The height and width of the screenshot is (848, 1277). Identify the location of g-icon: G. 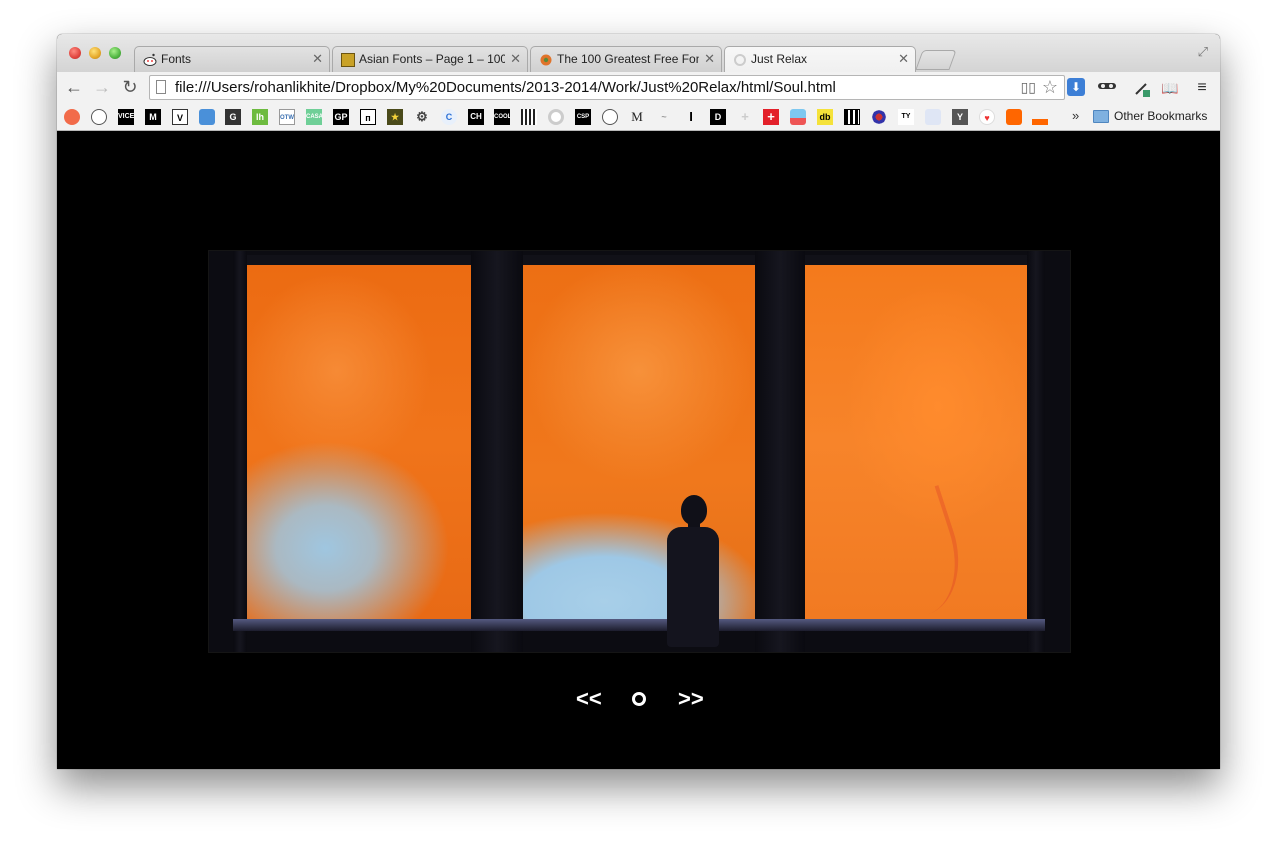
(233, 117).